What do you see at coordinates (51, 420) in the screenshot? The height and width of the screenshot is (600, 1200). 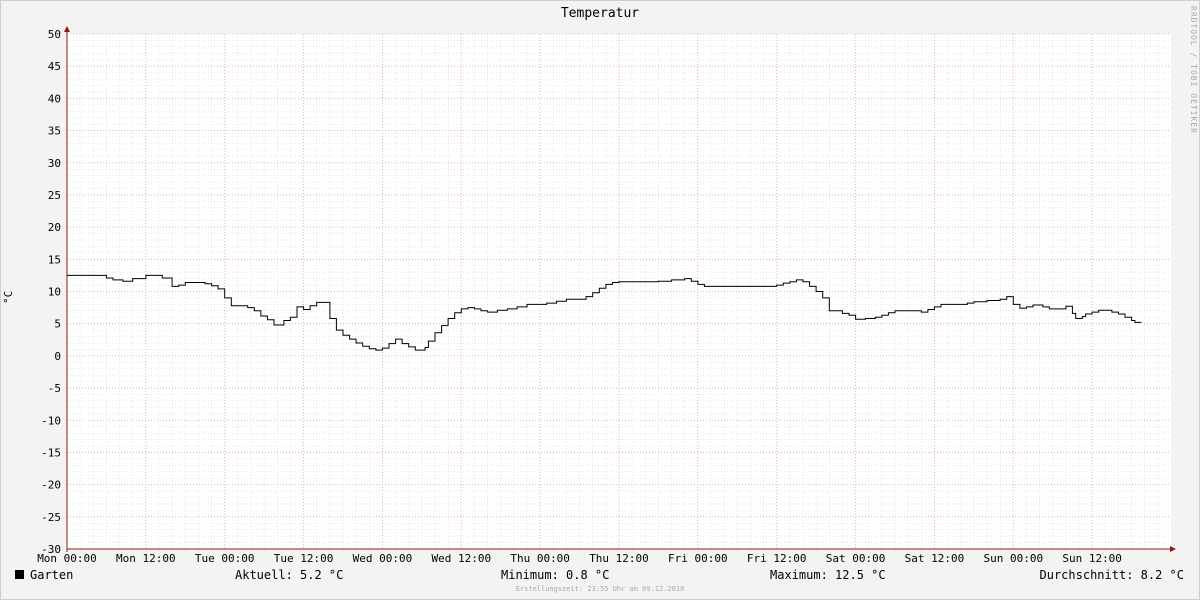 I see `y-tick-label: -10` at bounding box center [51, 420].